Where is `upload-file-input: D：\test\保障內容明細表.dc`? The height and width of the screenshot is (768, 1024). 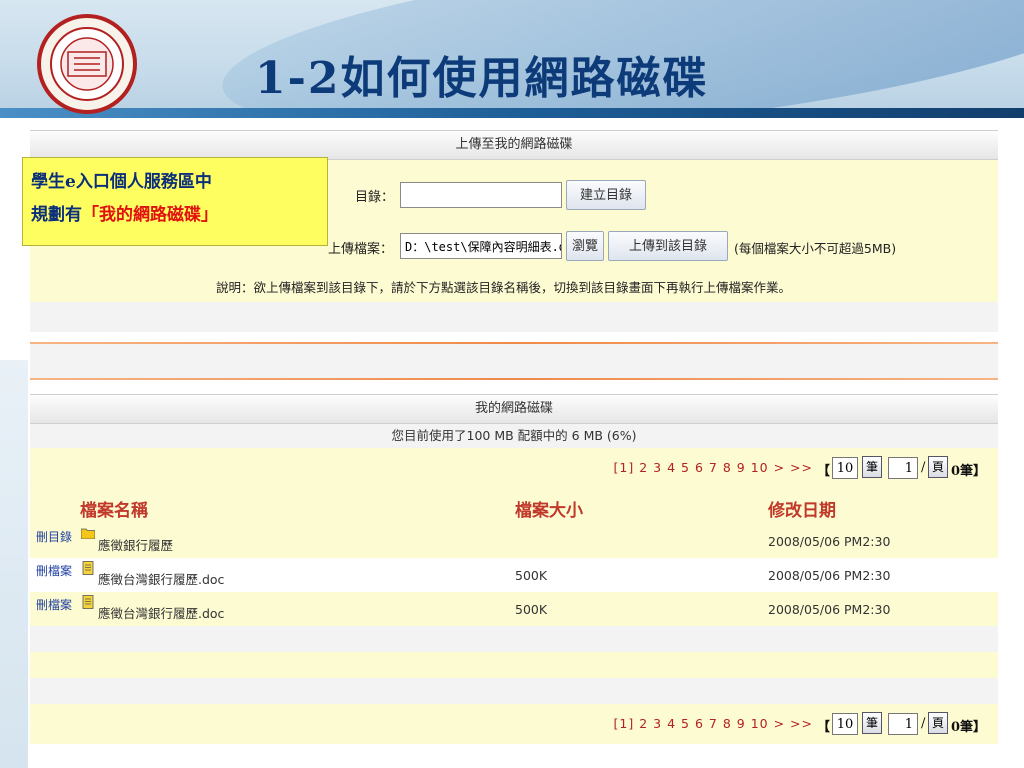 upload-file-input: D：\test\保障內容明細表.dc is located at coordinates (481, 246).